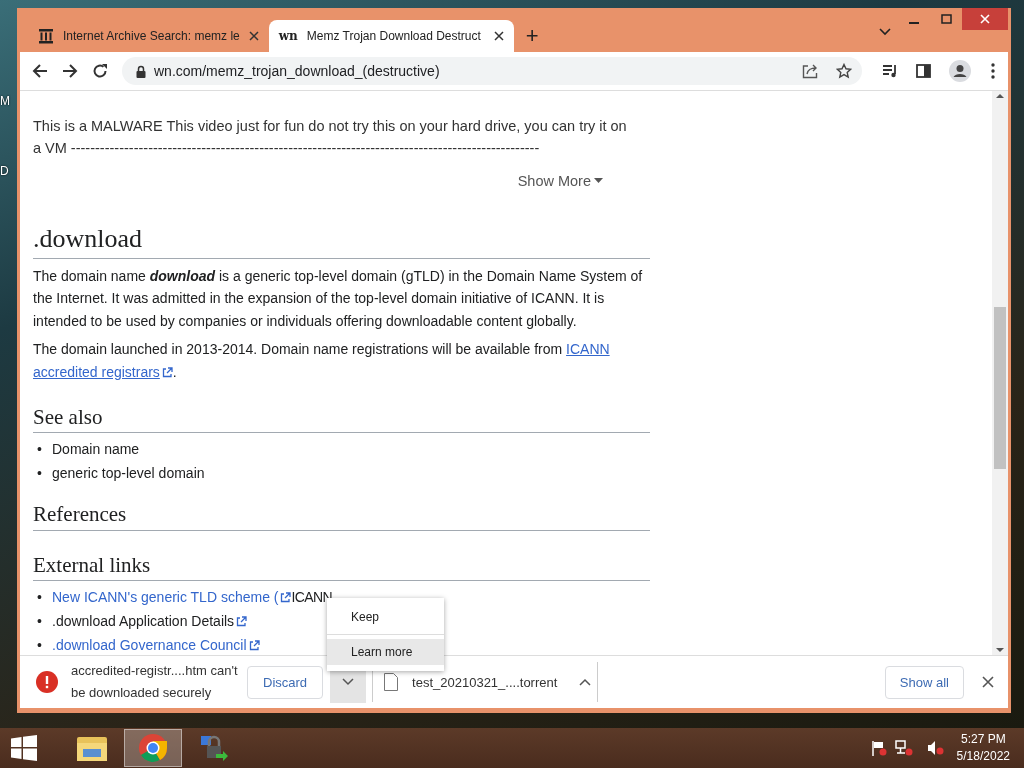 This screenshot has width=1024, height=768. What do you see at coordinates (598, 181) in the screenshot?
I see `caret-icon` at bounding box center [598, 181].